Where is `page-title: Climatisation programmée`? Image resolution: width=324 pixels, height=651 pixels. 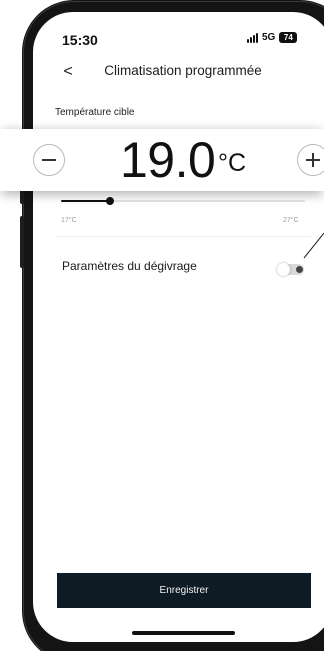 page-title: Climatisation programmée is located at coordinates (183, 70).